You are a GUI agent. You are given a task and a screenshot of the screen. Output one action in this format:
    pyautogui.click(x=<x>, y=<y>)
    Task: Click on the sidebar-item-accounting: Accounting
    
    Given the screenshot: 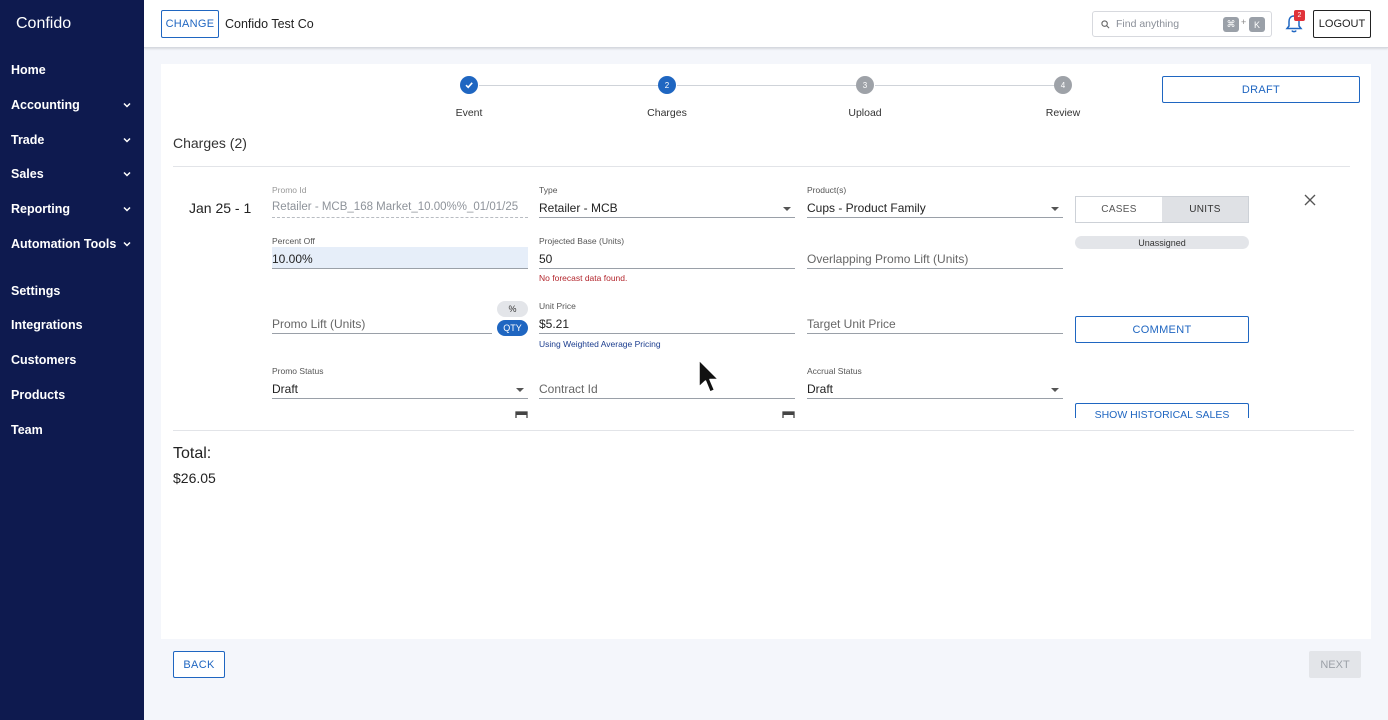 What is the action you would take?
    pyautogui.click(x=72, y=105)
    